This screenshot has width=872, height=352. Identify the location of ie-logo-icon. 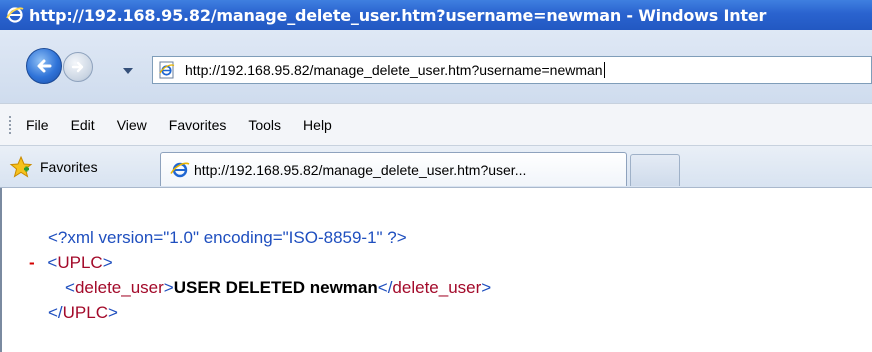
(14, 15).